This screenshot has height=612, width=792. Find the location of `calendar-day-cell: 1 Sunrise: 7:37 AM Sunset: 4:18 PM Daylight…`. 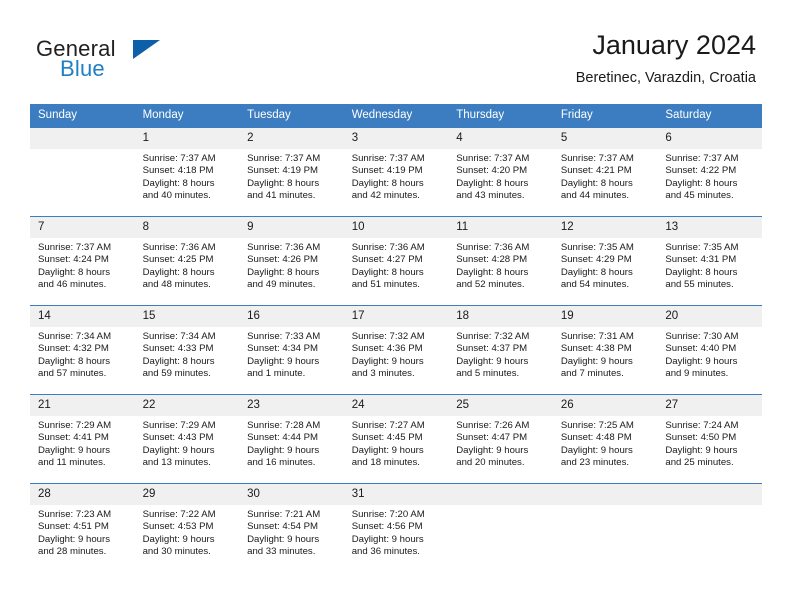

calendar-day-cell: 1 Sunrise: 7:37 AM Sunset: 4:18 PM Daylight… is located at coordinates (187, 172).